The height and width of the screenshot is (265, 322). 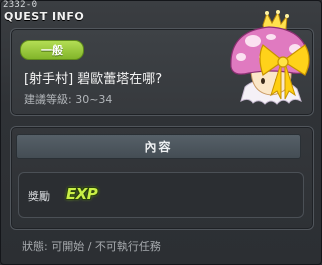 I want to click on content-header: 內容, so click(x=158, y=146).